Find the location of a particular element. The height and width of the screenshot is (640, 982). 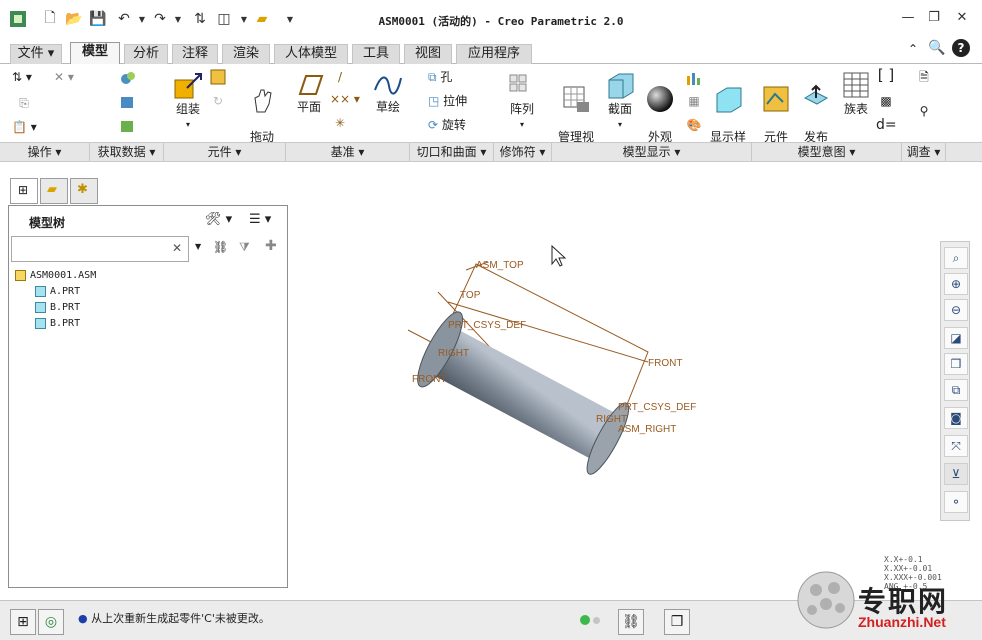

tree-item-asm: ASM0001.ASM is located at coordinates (55, 276).